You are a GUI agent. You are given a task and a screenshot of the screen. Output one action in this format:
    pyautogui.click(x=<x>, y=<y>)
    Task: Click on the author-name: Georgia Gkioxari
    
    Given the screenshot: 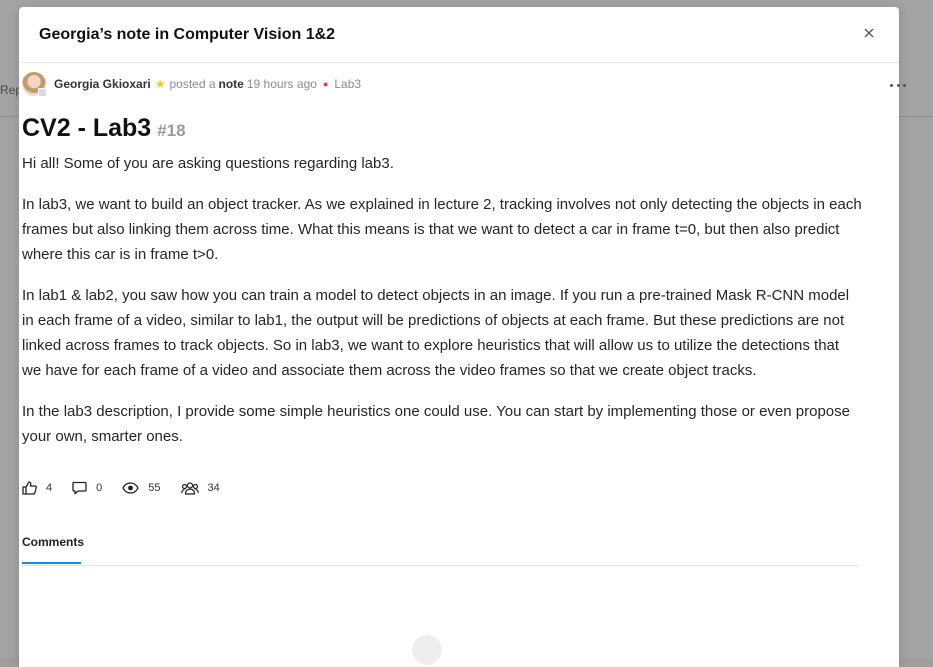 What is the action you would take?
    pyautogui.click(x=102, y=84)
    